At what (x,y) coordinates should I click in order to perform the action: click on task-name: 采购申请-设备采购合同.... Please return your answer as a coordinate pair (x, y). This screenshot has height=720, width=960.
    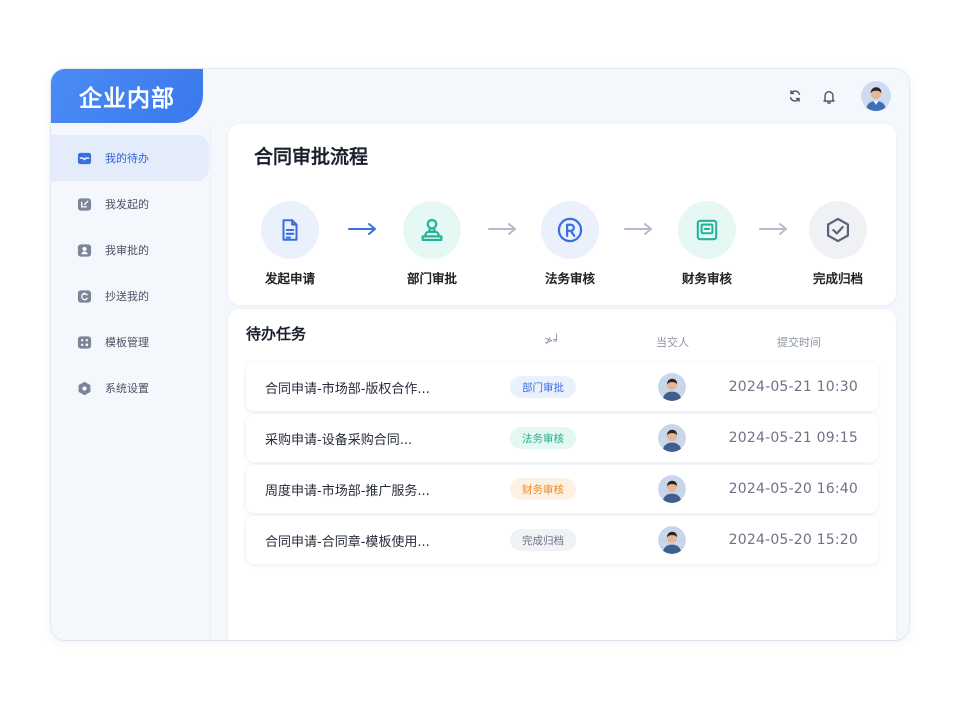
    Looking at the image, I should click on (339, 440).